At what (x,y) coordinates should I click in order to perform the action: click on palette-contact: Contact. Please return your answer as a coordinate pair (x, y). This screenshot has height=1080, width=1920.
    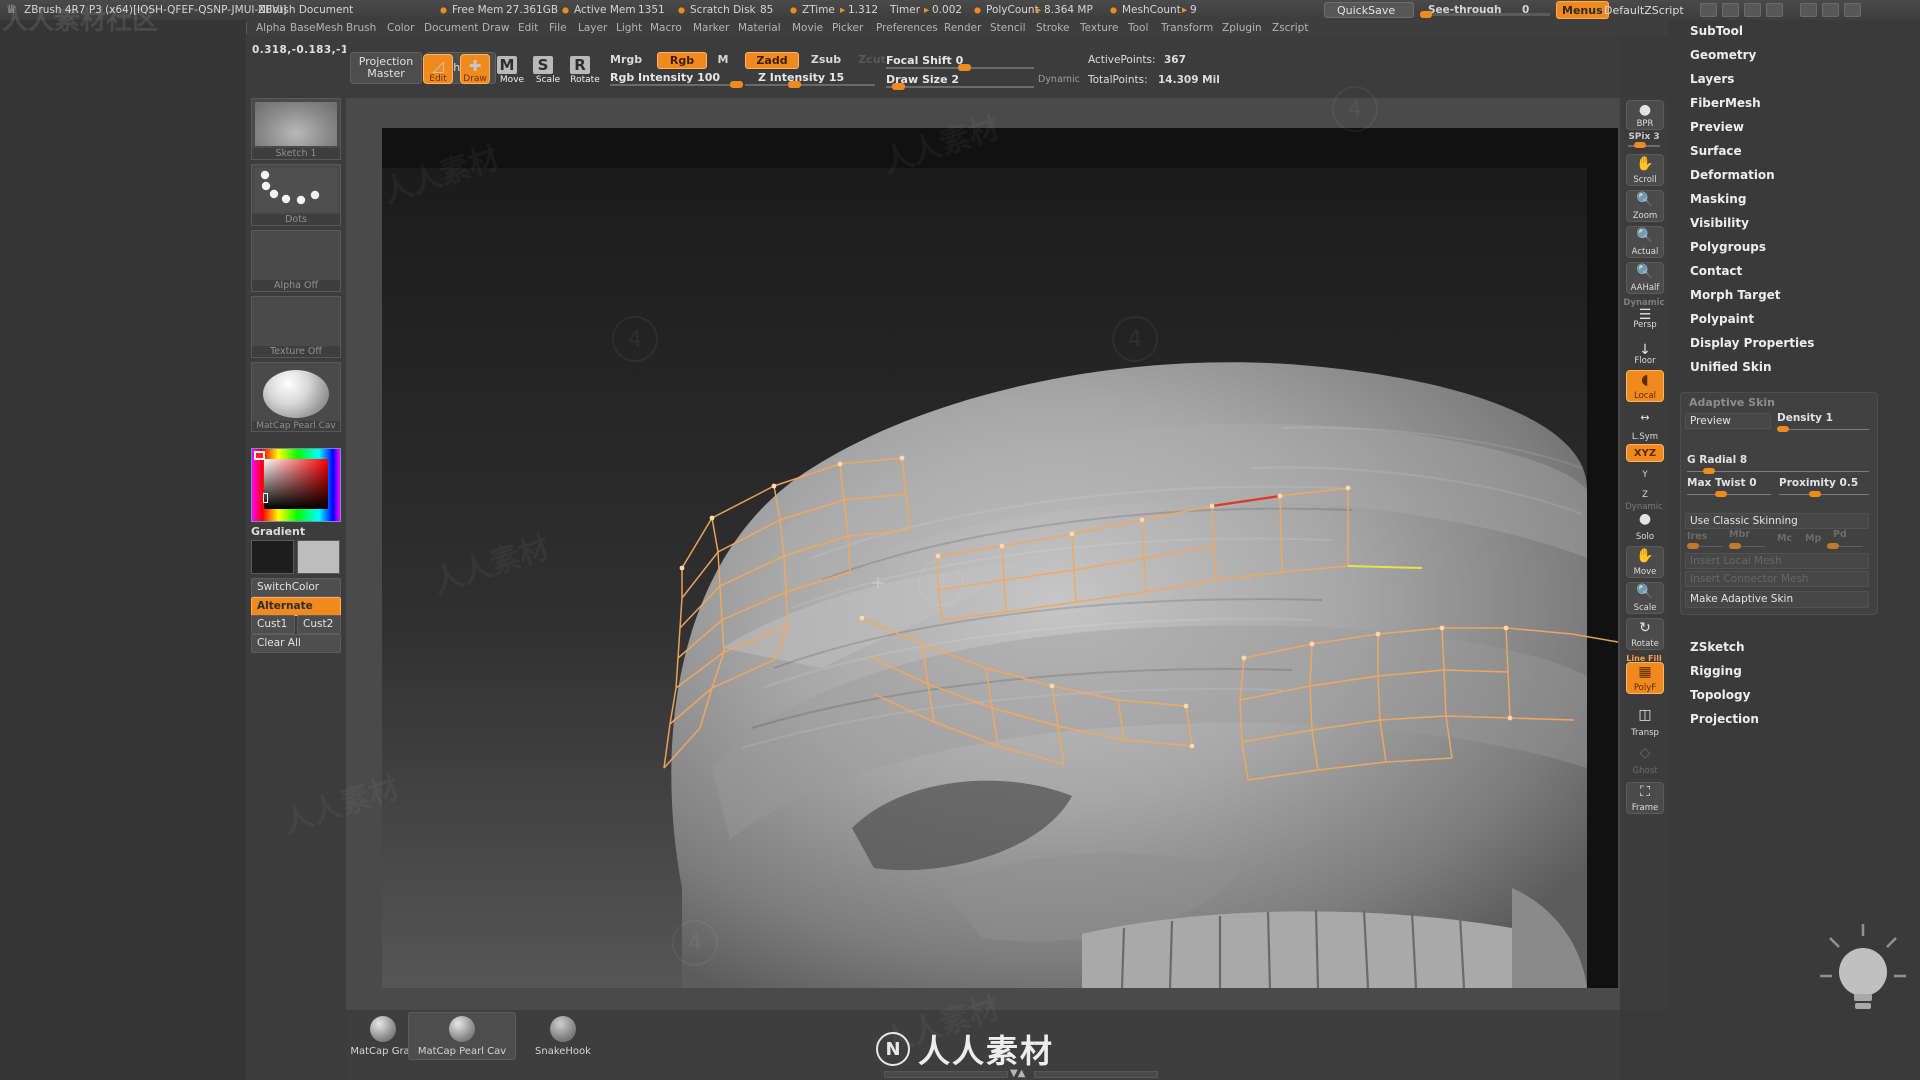
    Looking at the image, I should click on (1716, 271).